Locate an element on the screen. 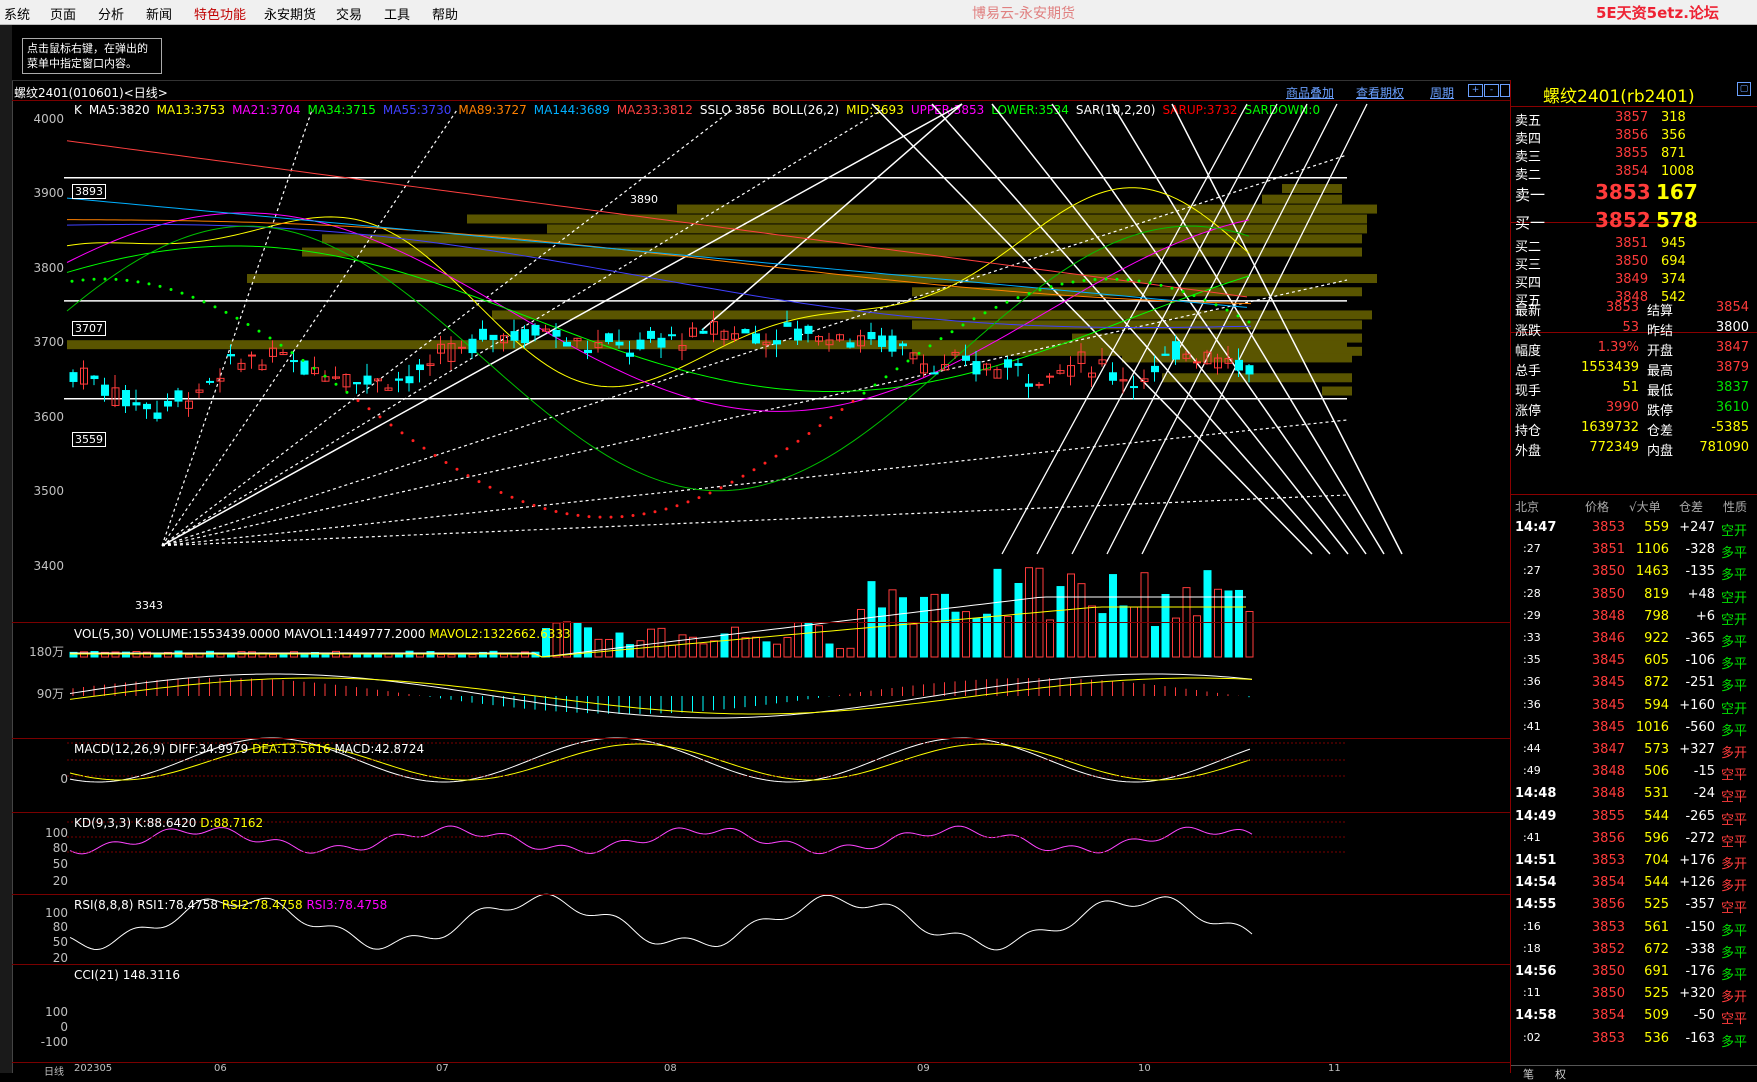  chart-header: 螺纹2401(010601)<日线> 商品叠加 查看期权 周期 + - is located at coordinates (761, 91).